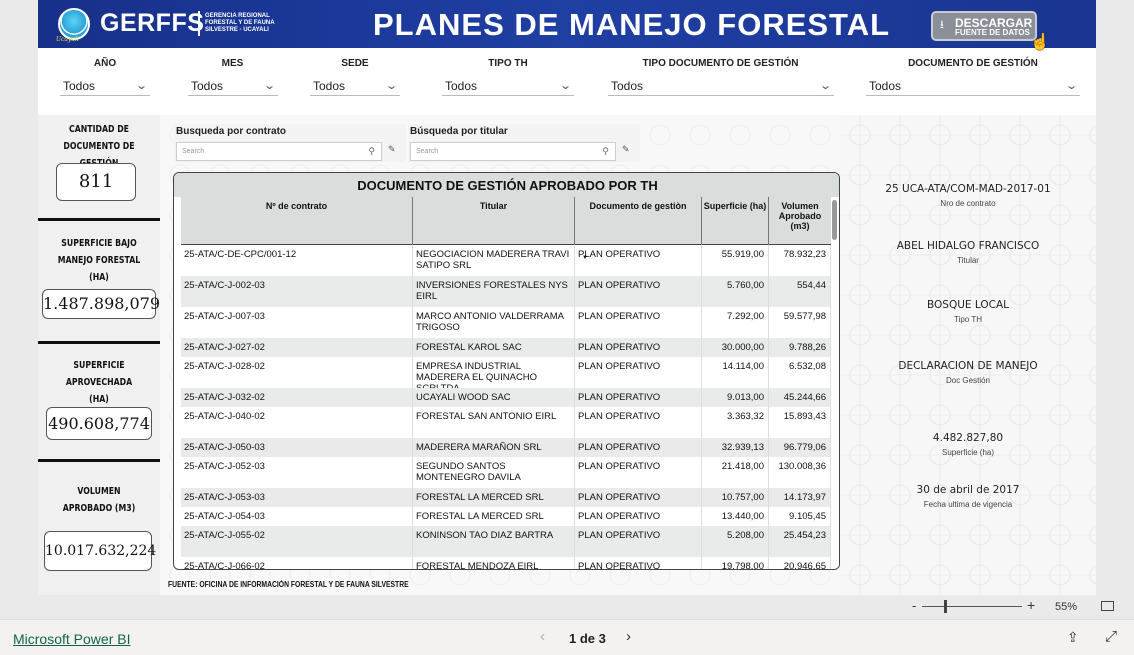 The height and width of the screenshot is (655, 1134). What do you see at coordinates (542, 636) in the screenshot?
I see `prev-page-icon: ‹` at bounding box center [542, 636].